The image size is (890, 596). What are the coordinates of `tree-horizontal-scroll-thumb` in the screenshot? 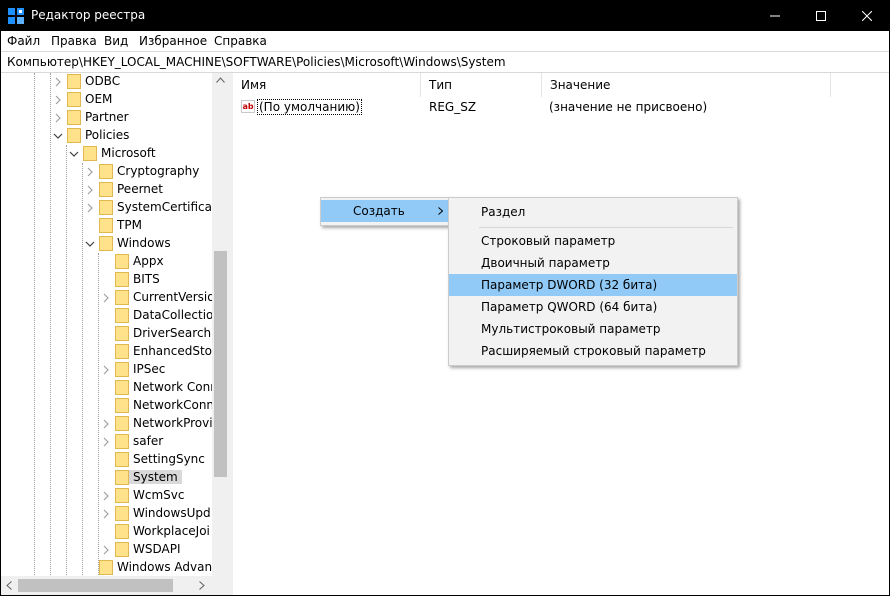 It's located at (95, 585).